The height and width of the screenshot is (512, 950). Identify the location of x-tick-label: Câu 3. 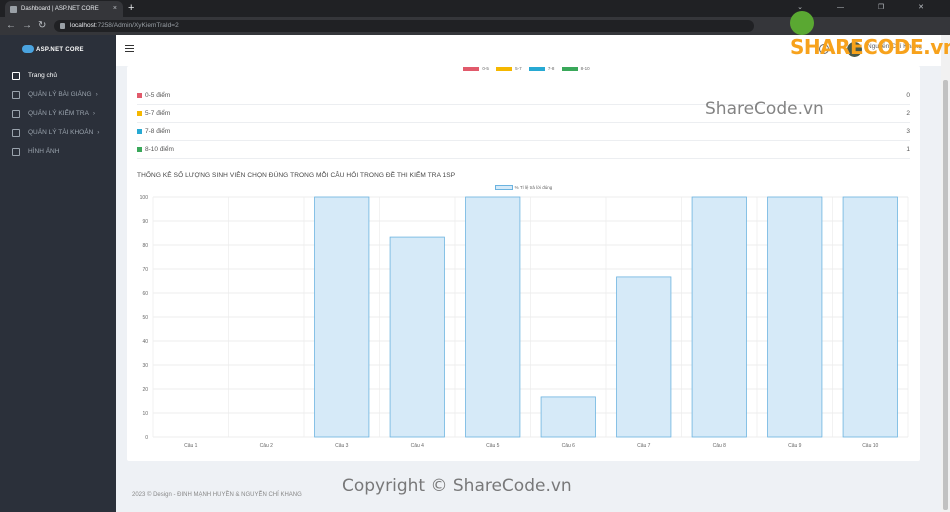
(342, 446).